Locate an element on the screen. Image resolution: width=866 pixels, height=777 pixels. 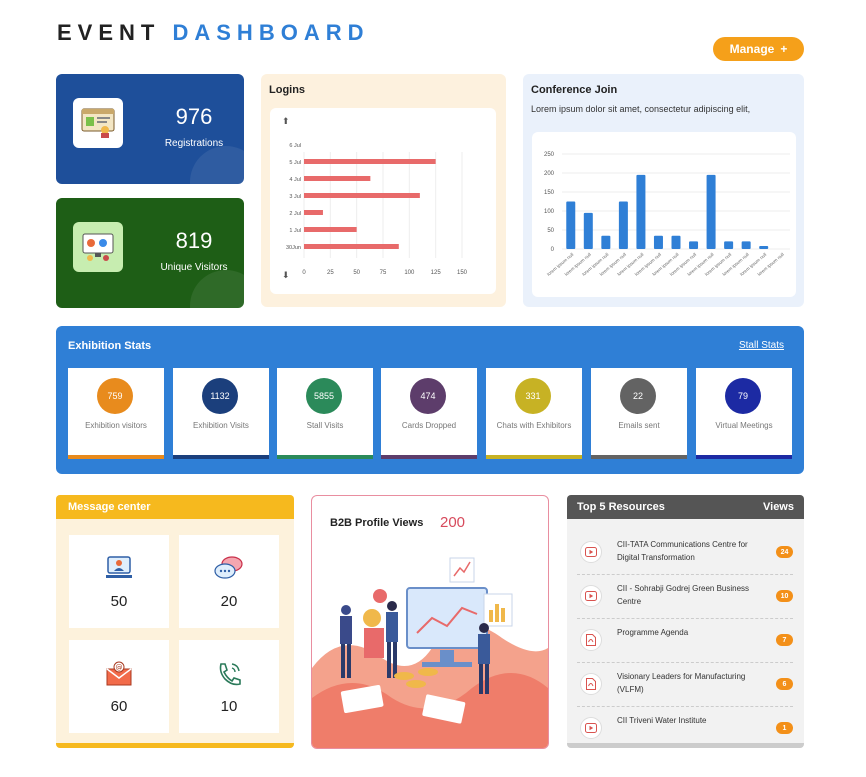
exhibition-stat-card: 1132 Exhibition Visits is located at coordinates (221, 413).